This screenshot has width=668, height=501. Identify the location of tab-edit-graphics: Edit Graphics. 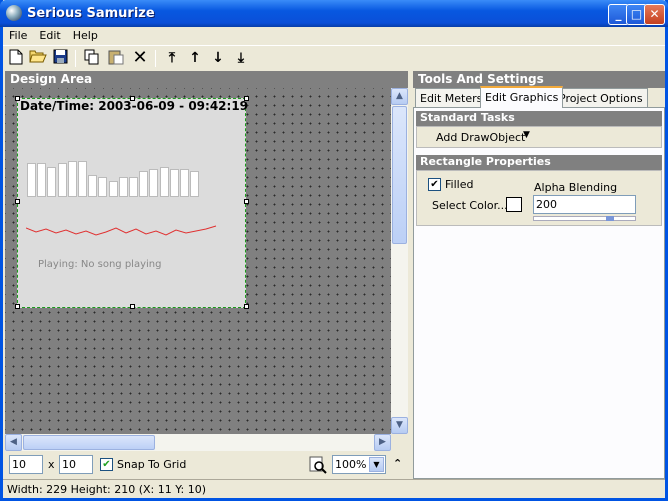
(522, 97).